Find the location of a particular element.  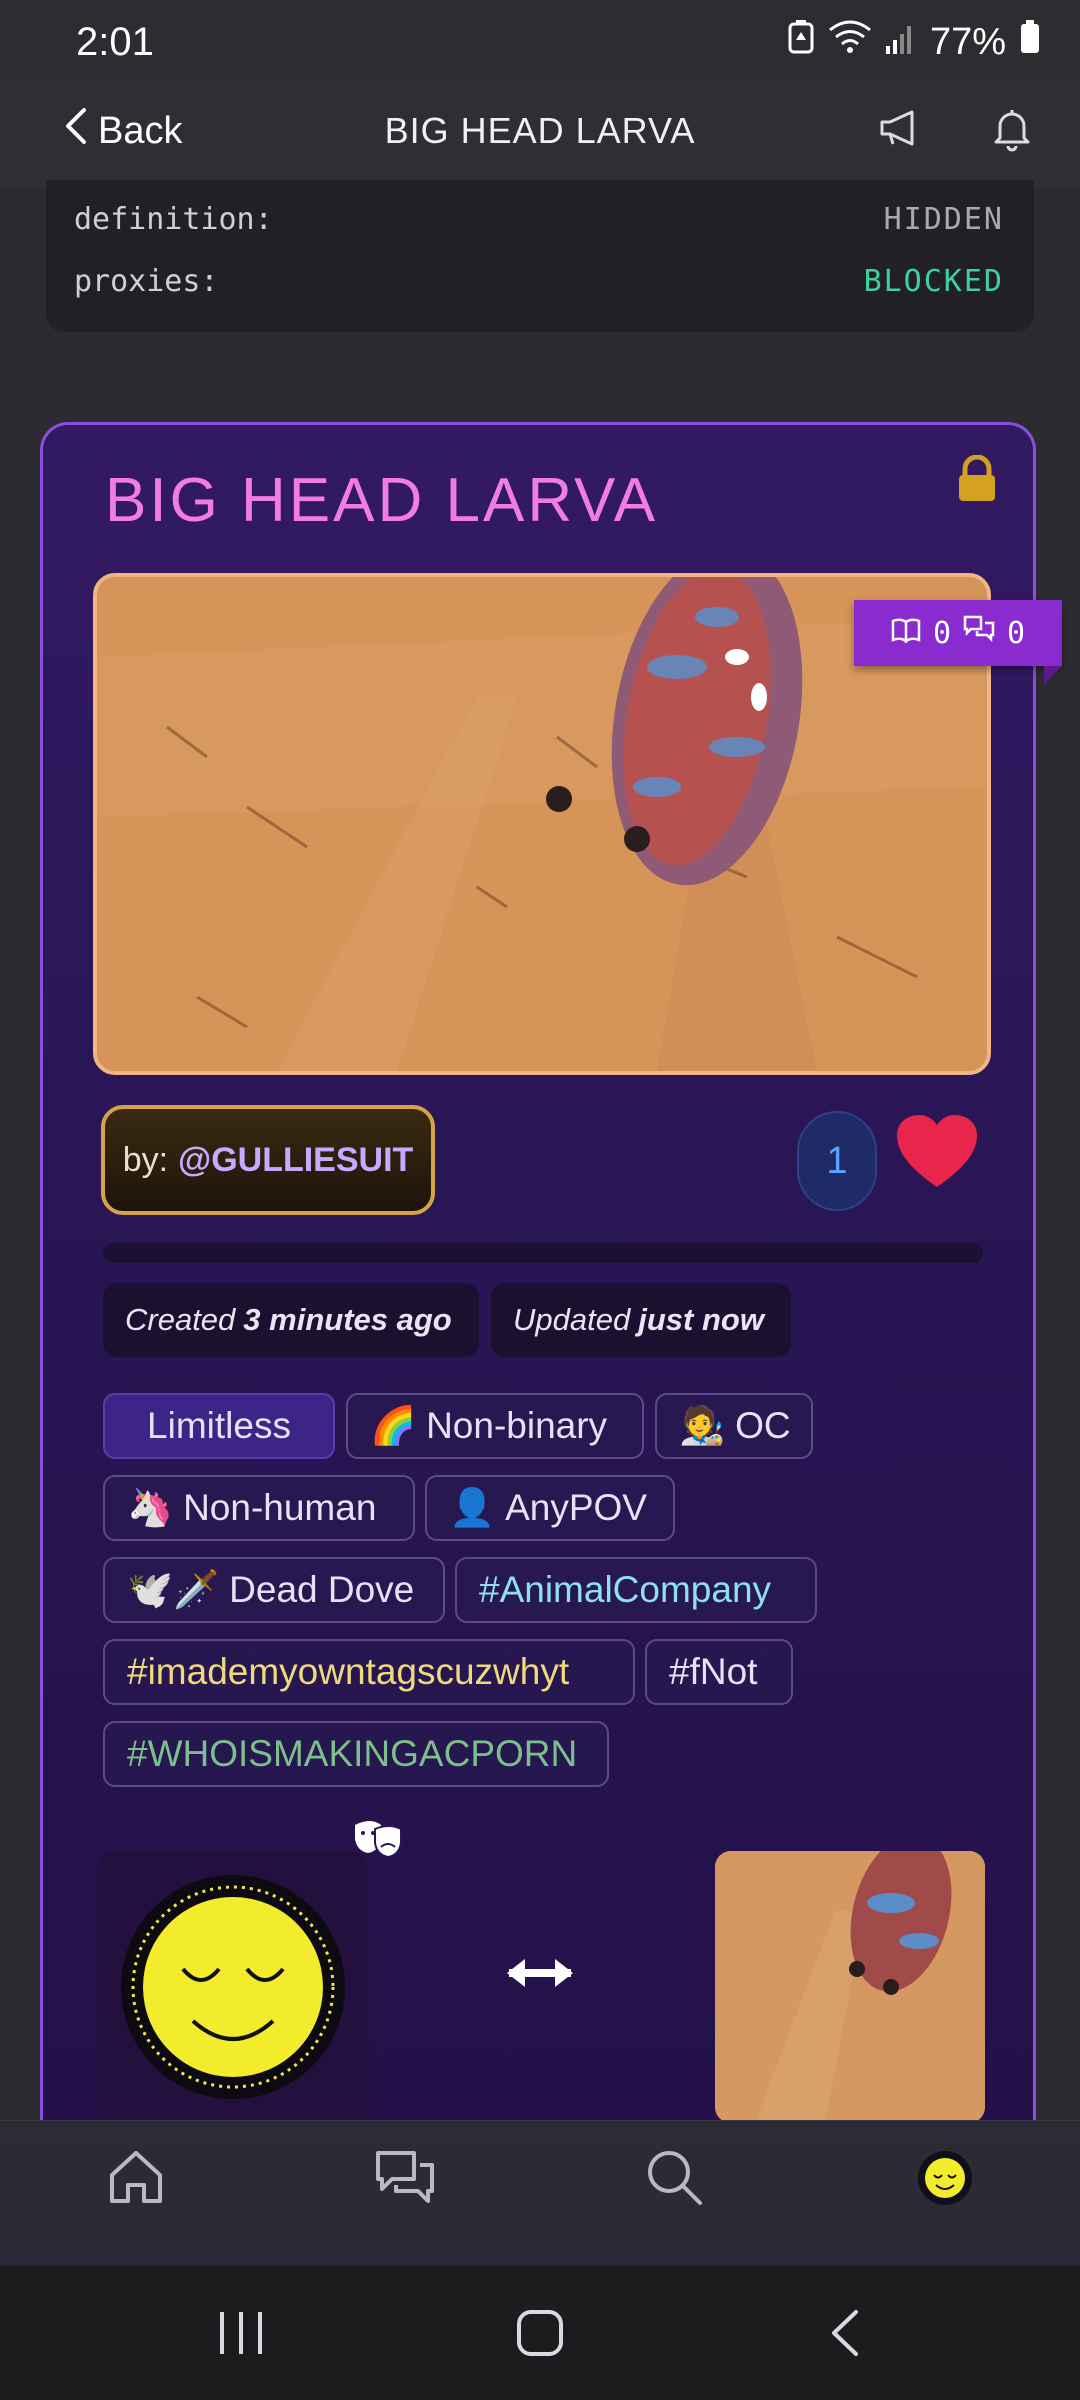

info-value: HIDDEN is located at coordinates (943, 219).